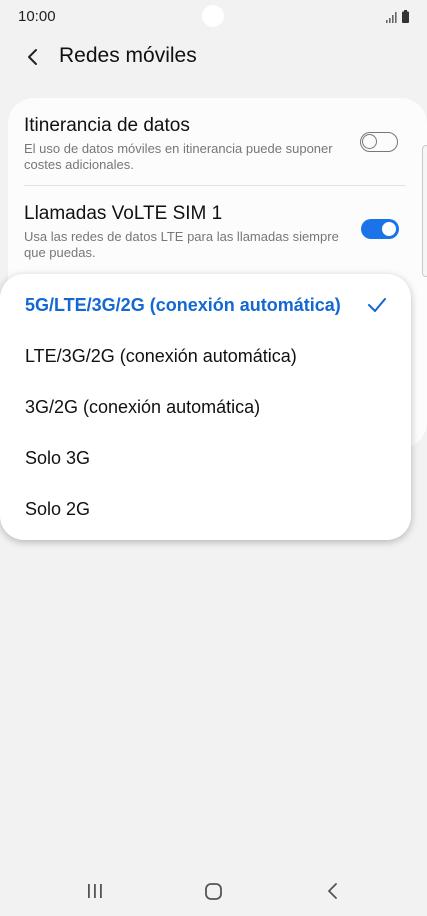 Image resolution: width=427 pixels, height=916 pixels. Describe the element at coordinates (379, 142) in the screenshot. I see `roaming-toggle` at that location.